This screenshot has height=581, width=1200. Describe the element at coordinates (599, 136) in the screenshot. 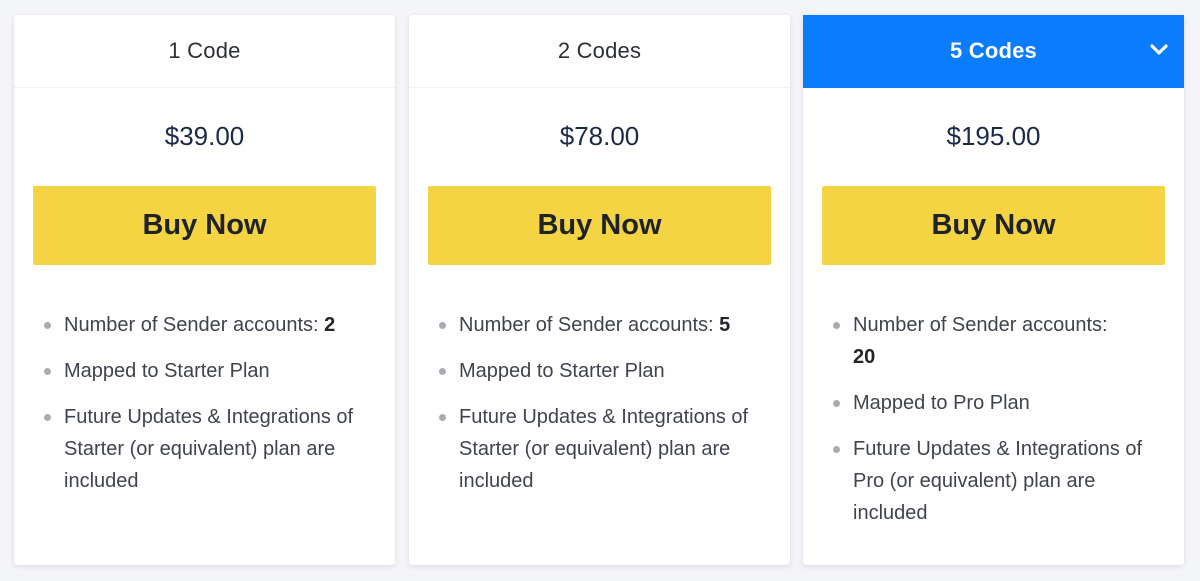

I see `plan-price: $78.00` at that location.